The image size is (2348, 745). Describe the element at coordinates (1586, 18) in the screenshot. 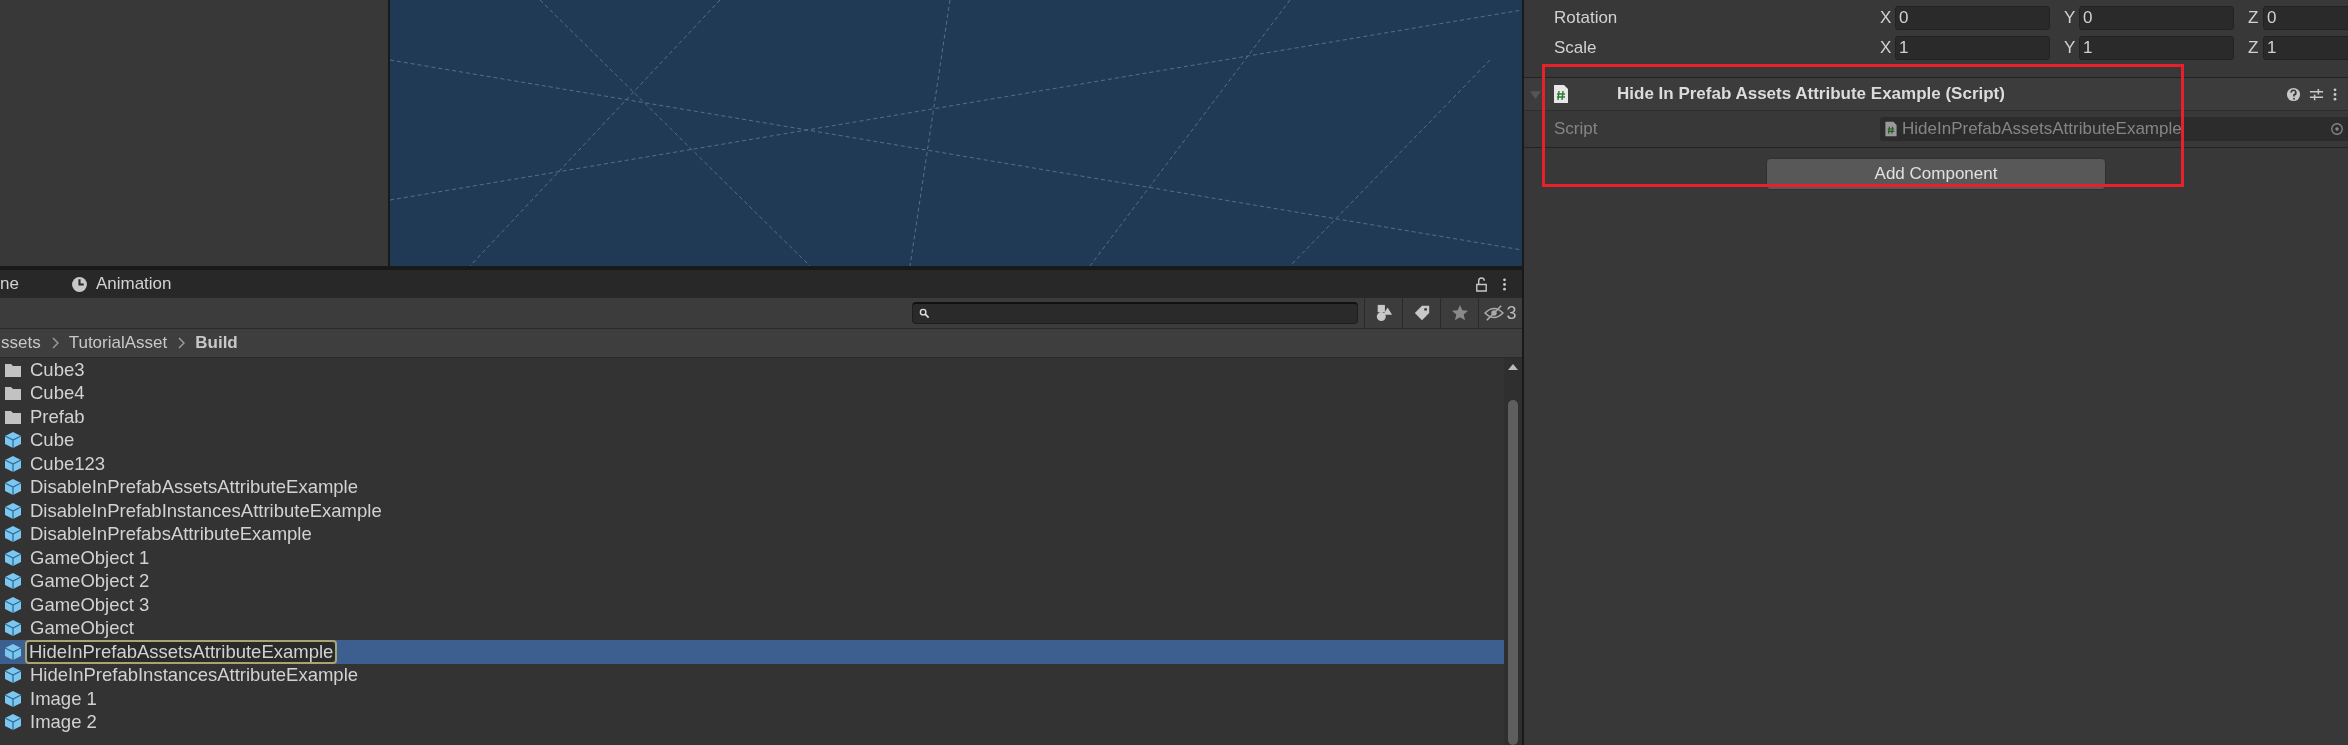

I see `property-label: Rotation` at that location.